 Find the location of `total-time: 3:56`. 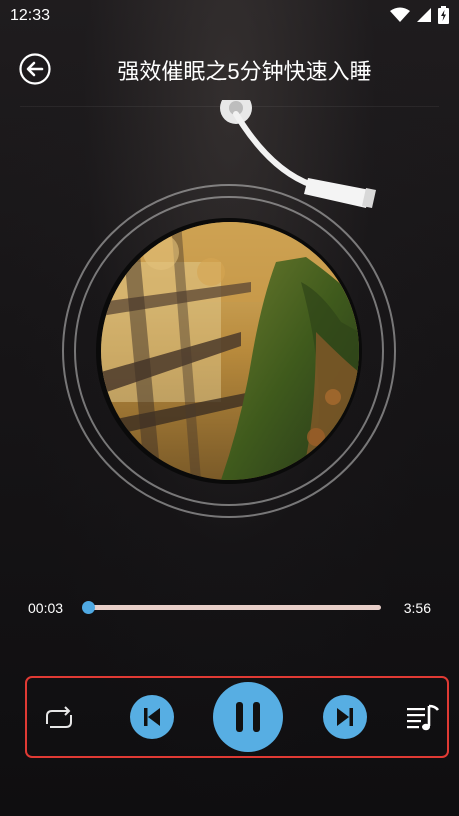

total-time: 3:56 is located at coordinates (417, 608).